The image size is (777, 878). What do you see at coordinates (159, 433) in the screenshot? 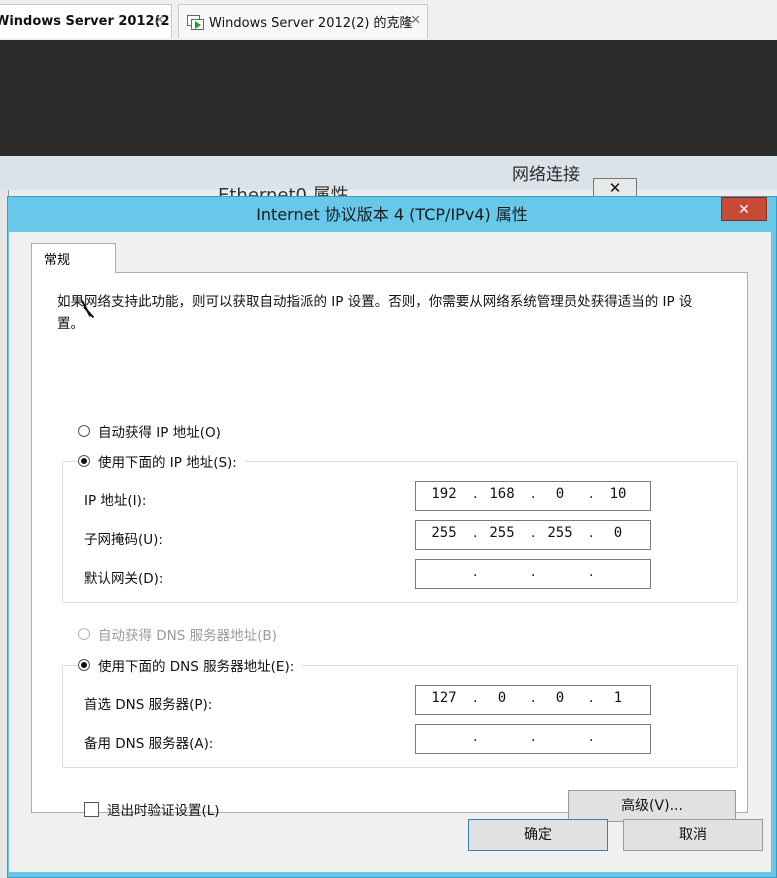
I see `radio-auto-ip-label: 自动获得 IP 地址(O)` at bounding box center [159, 433].